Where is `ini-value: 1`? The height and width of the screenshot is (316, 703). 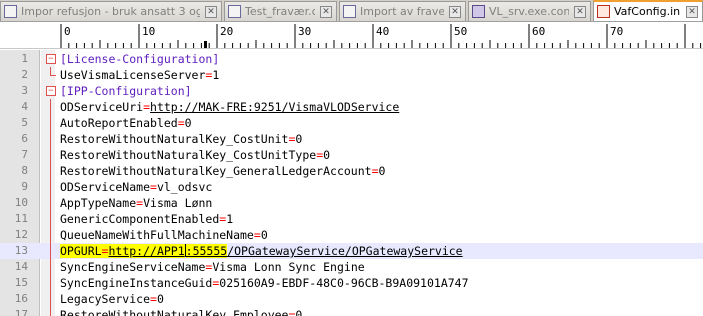
ini-value: 1 is located at coordinates (230, 219).